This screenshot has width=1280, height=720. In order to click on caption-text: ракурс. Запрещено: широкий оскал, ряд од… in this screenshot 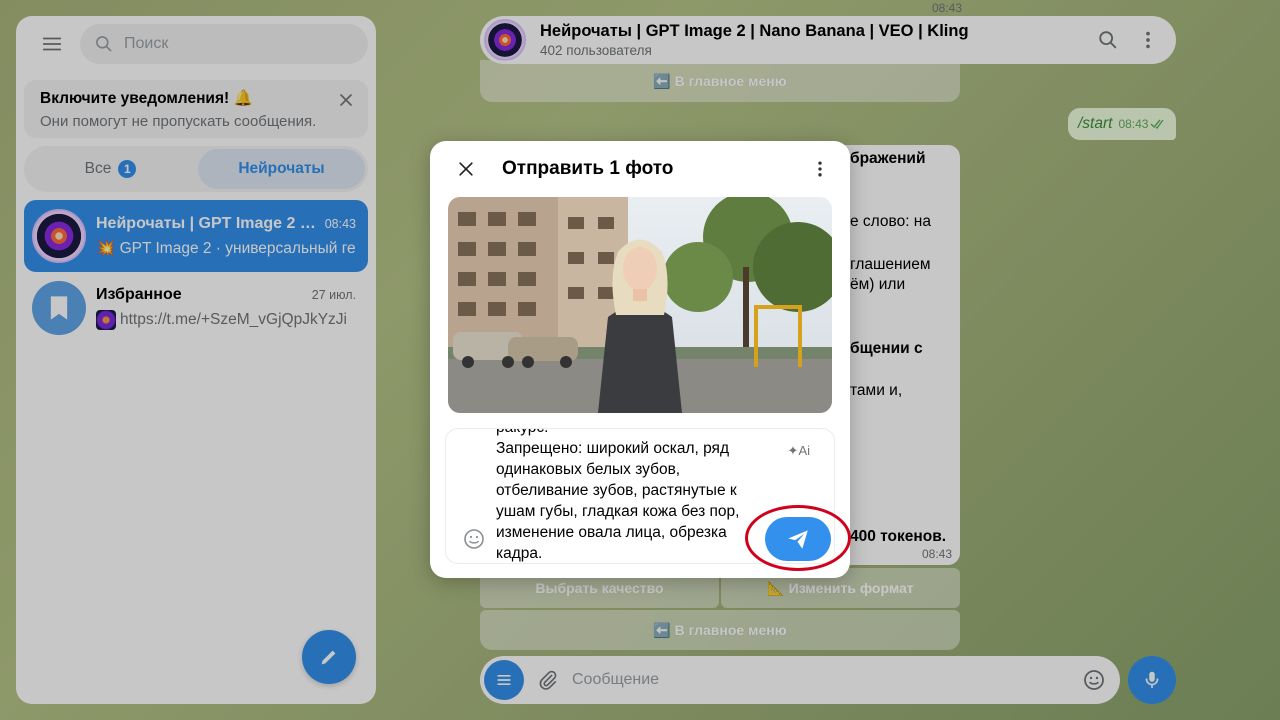, I will do `click(631, 496)`.